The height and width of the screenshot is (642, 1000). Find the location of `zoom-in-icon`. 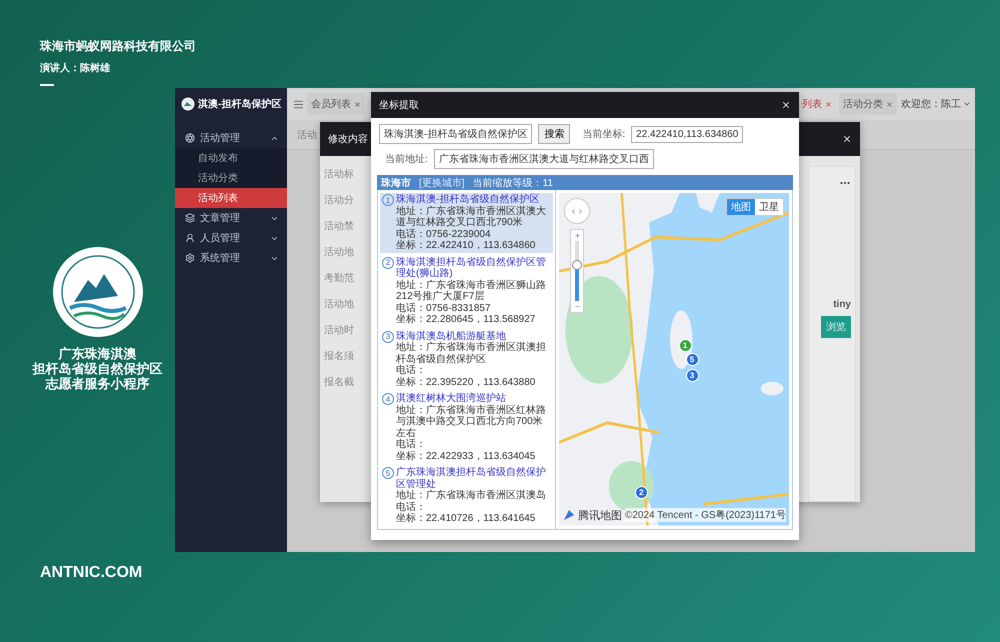

zoom-in-icon is located at coordinates (577, 235).